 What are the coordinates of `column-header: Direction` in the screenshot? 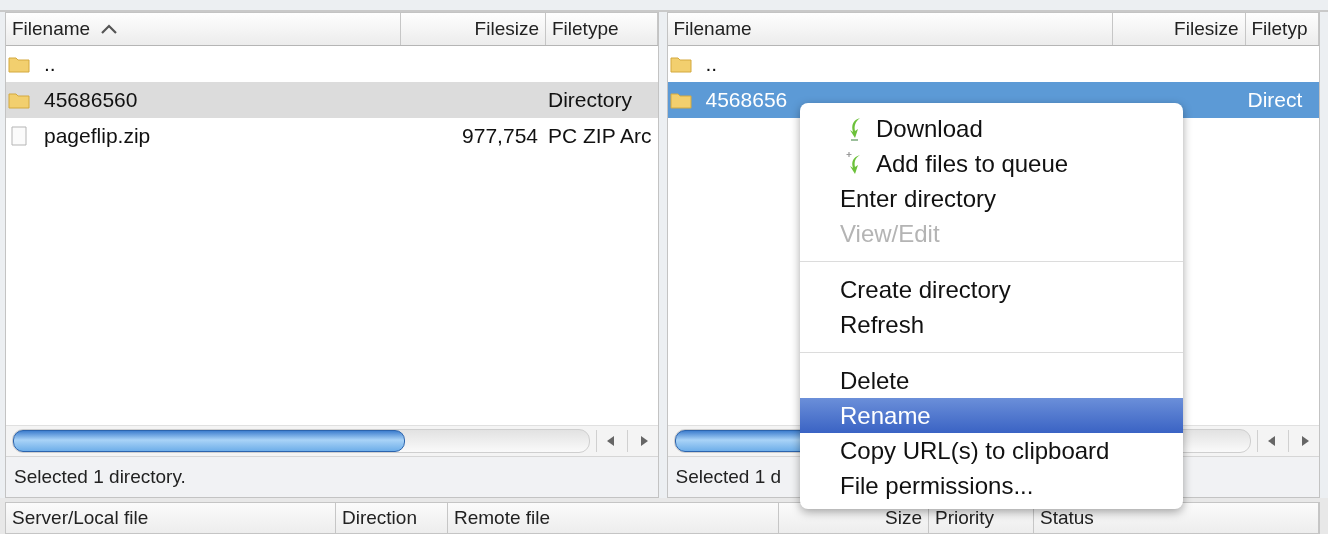 It's located at (392, 518).